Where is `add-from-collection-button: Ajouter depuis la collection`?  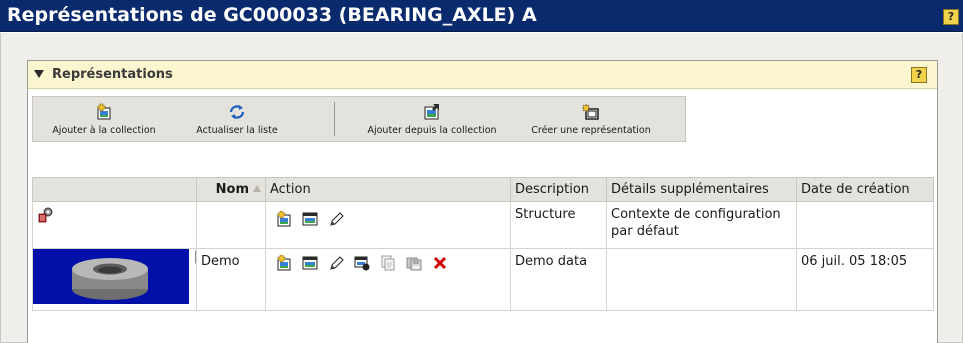 add-from-collection-button: Ajouter depuis la collection is located at coordinates (432, 119).